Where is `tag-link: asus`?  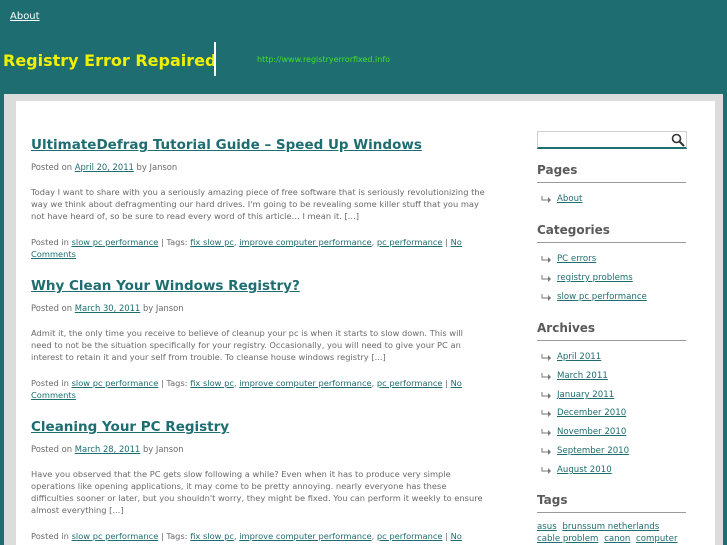
tag-link: asus is located at coordinates (547, 527).